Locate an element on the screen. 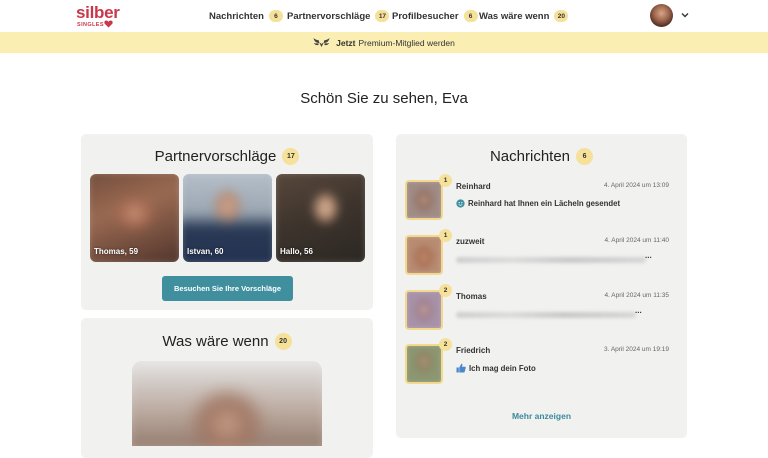 This screenshot has width=768, height=458. laurel-wings-icon is located at coordinates (321, 42).